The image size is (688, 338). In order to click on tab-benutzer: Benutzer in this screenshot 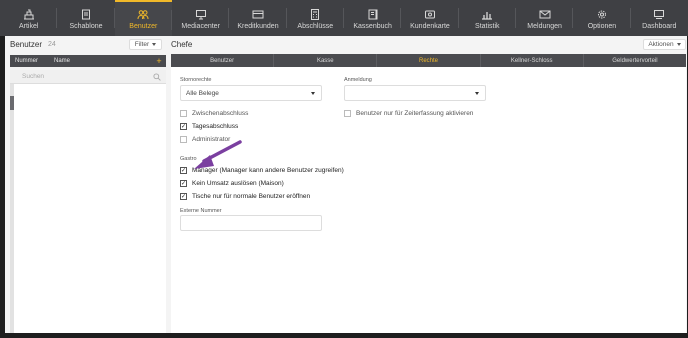, I will do `click(223, 60)`.